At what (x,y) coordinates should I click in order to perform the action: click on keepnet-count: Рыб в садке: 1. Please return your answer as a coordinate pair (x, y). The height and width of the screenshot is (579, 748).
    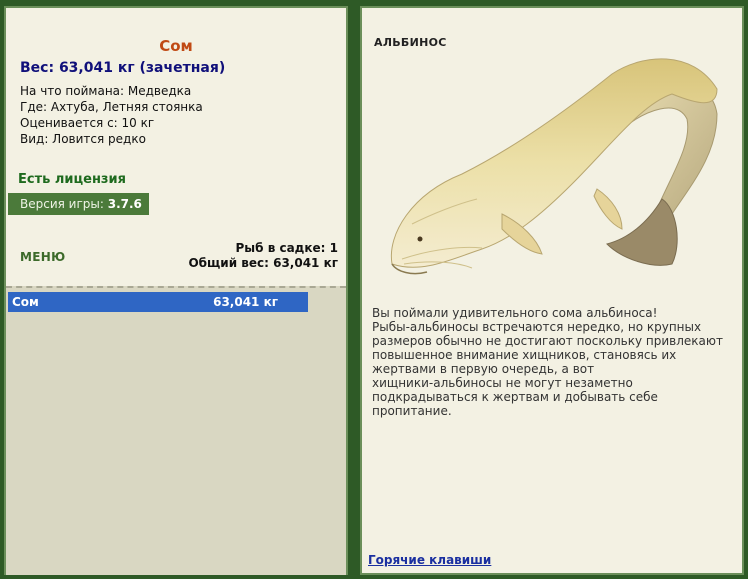
    Looking at the image, I should click on (287, 248).